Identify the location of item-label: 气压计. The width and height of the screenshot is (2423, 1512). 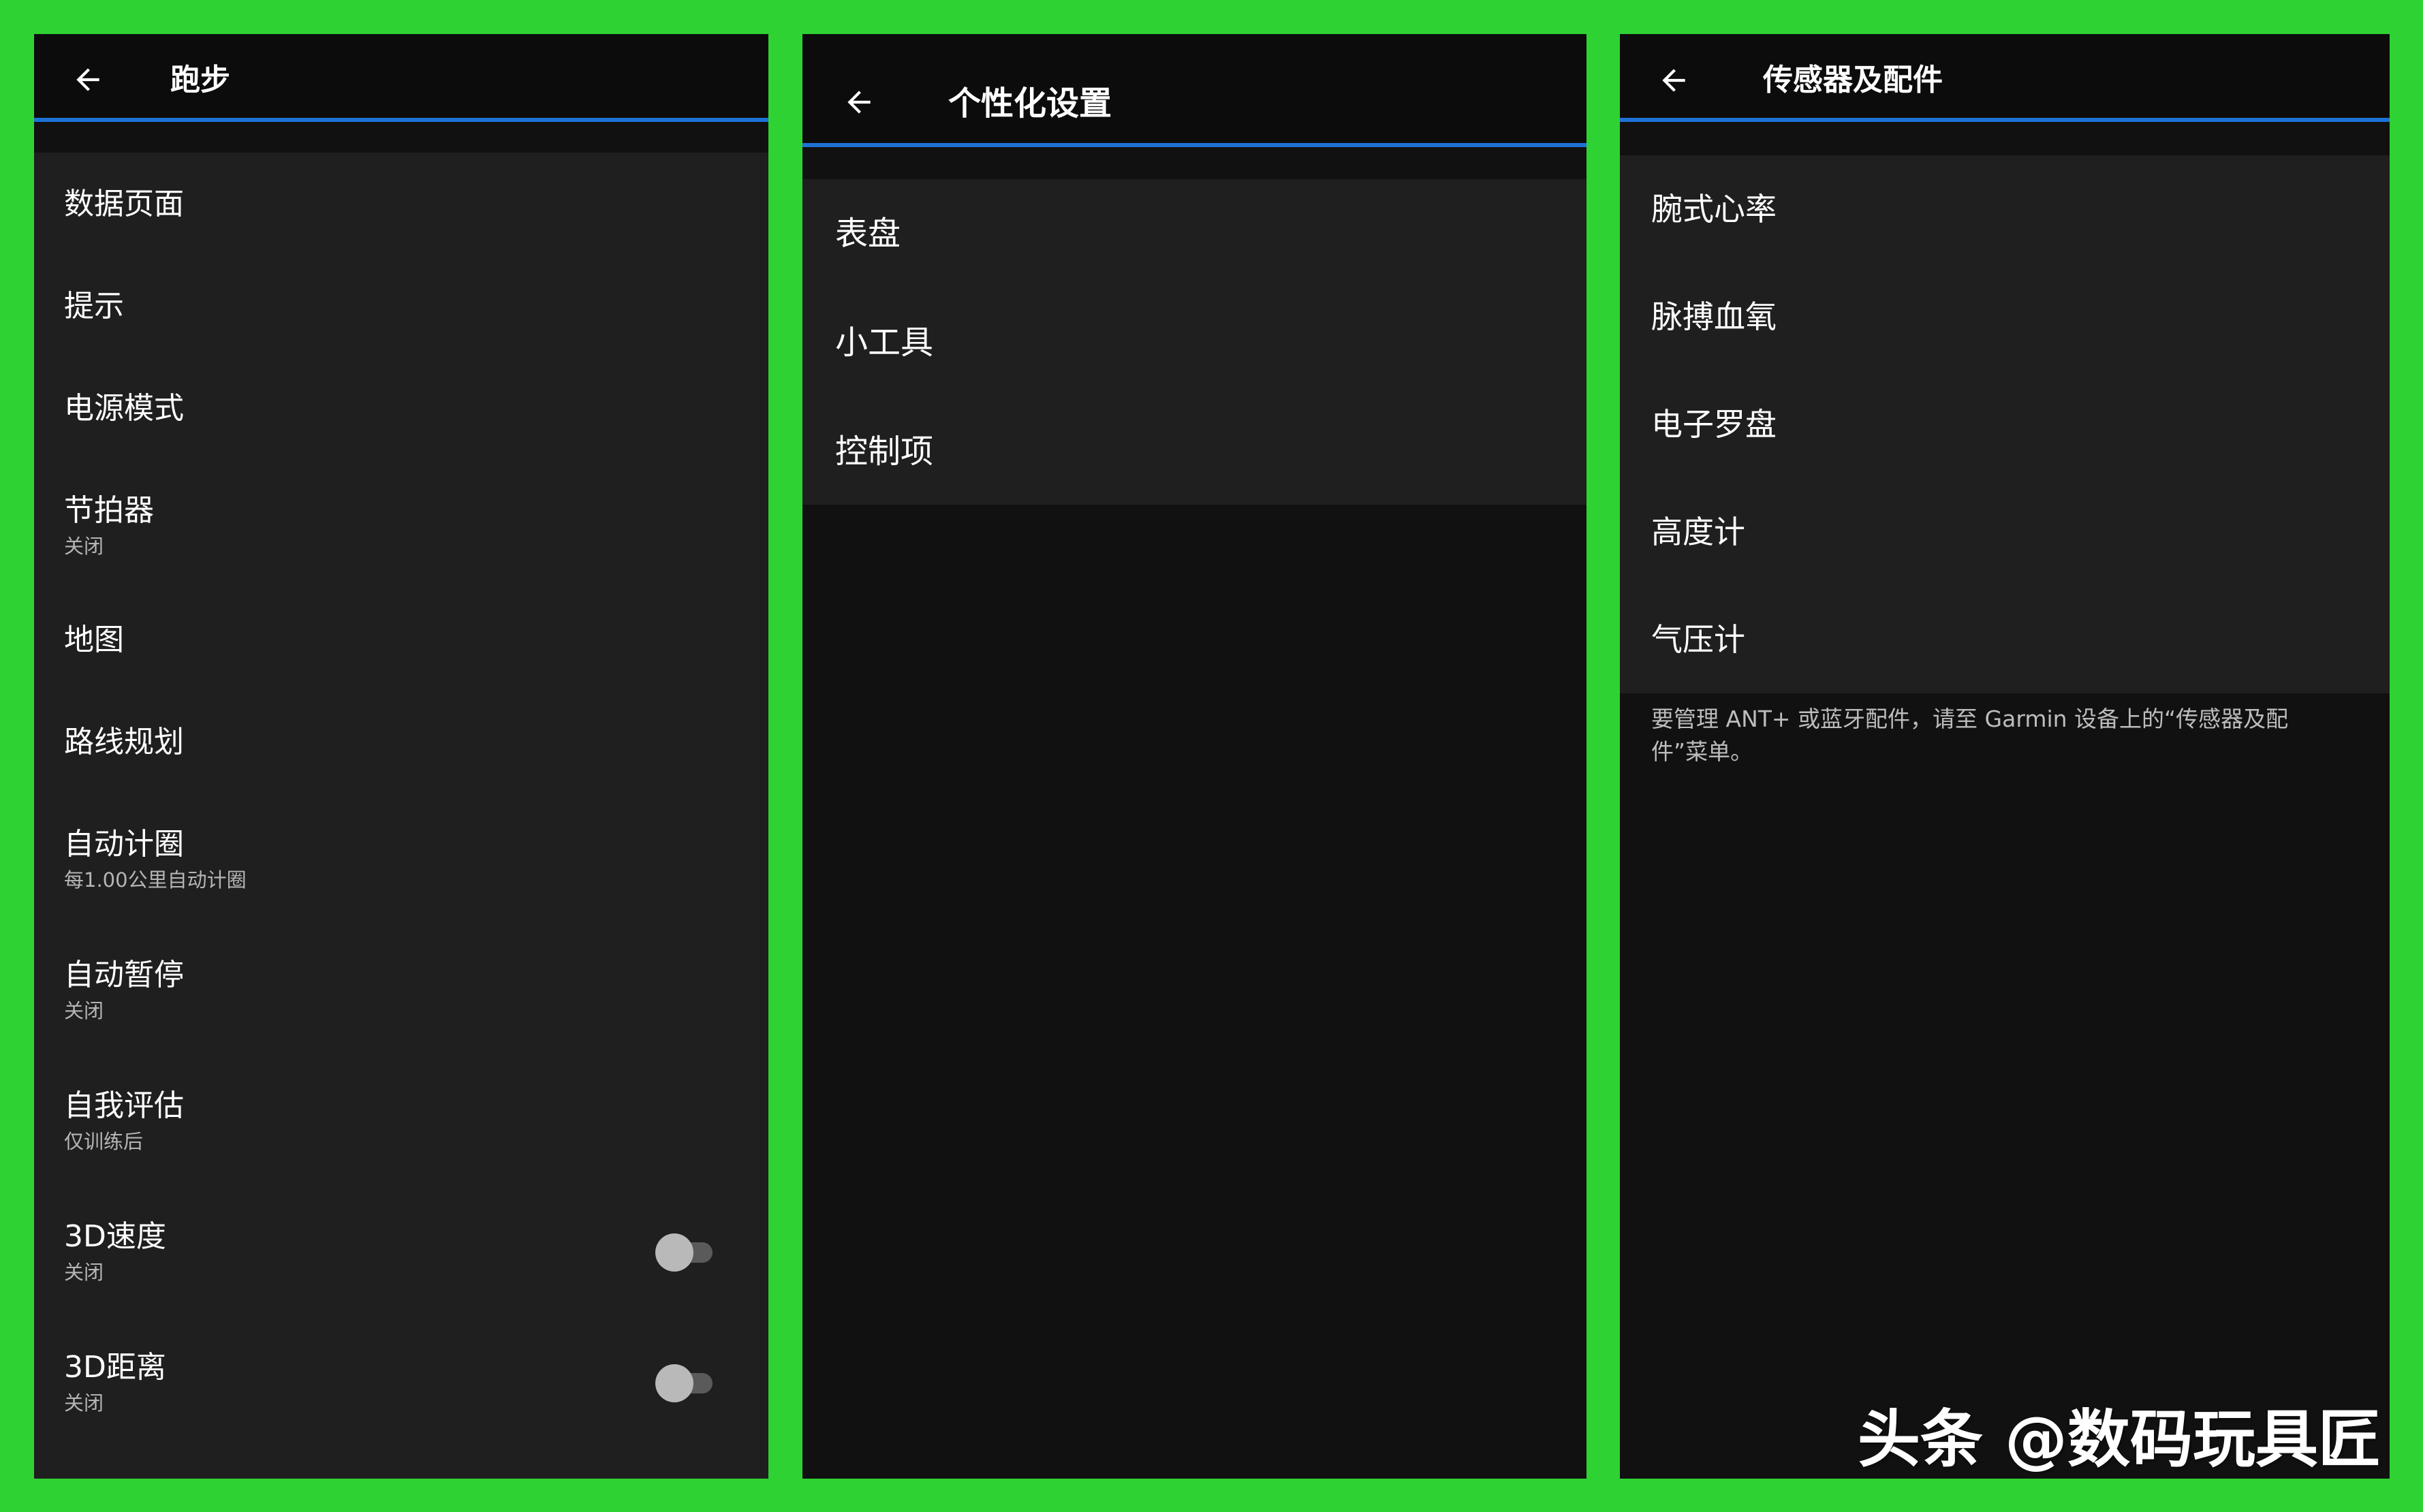
(1698, 639).